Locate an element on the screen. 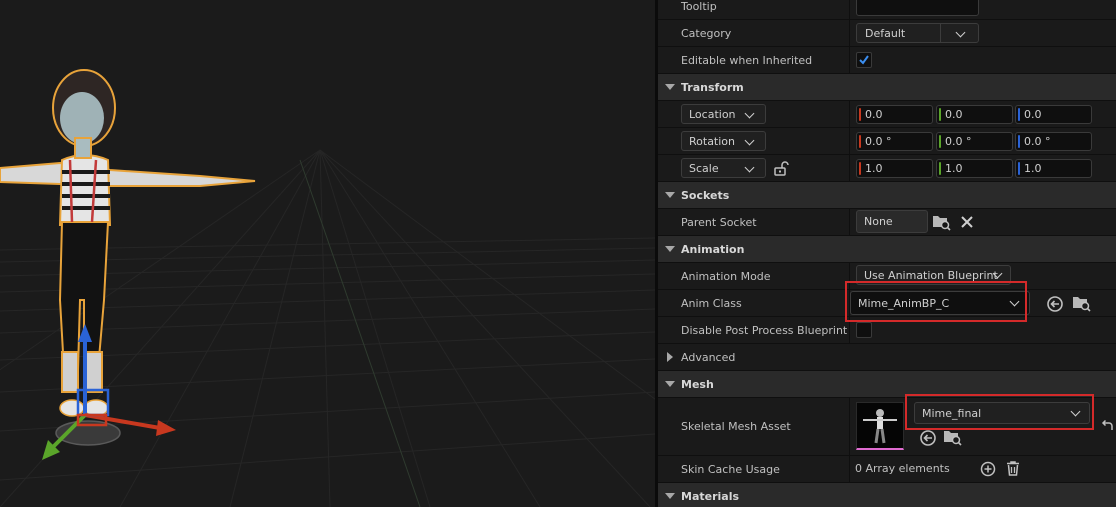  annotation-skeletal-mesh-highlight is located at coordinates (999, 412).